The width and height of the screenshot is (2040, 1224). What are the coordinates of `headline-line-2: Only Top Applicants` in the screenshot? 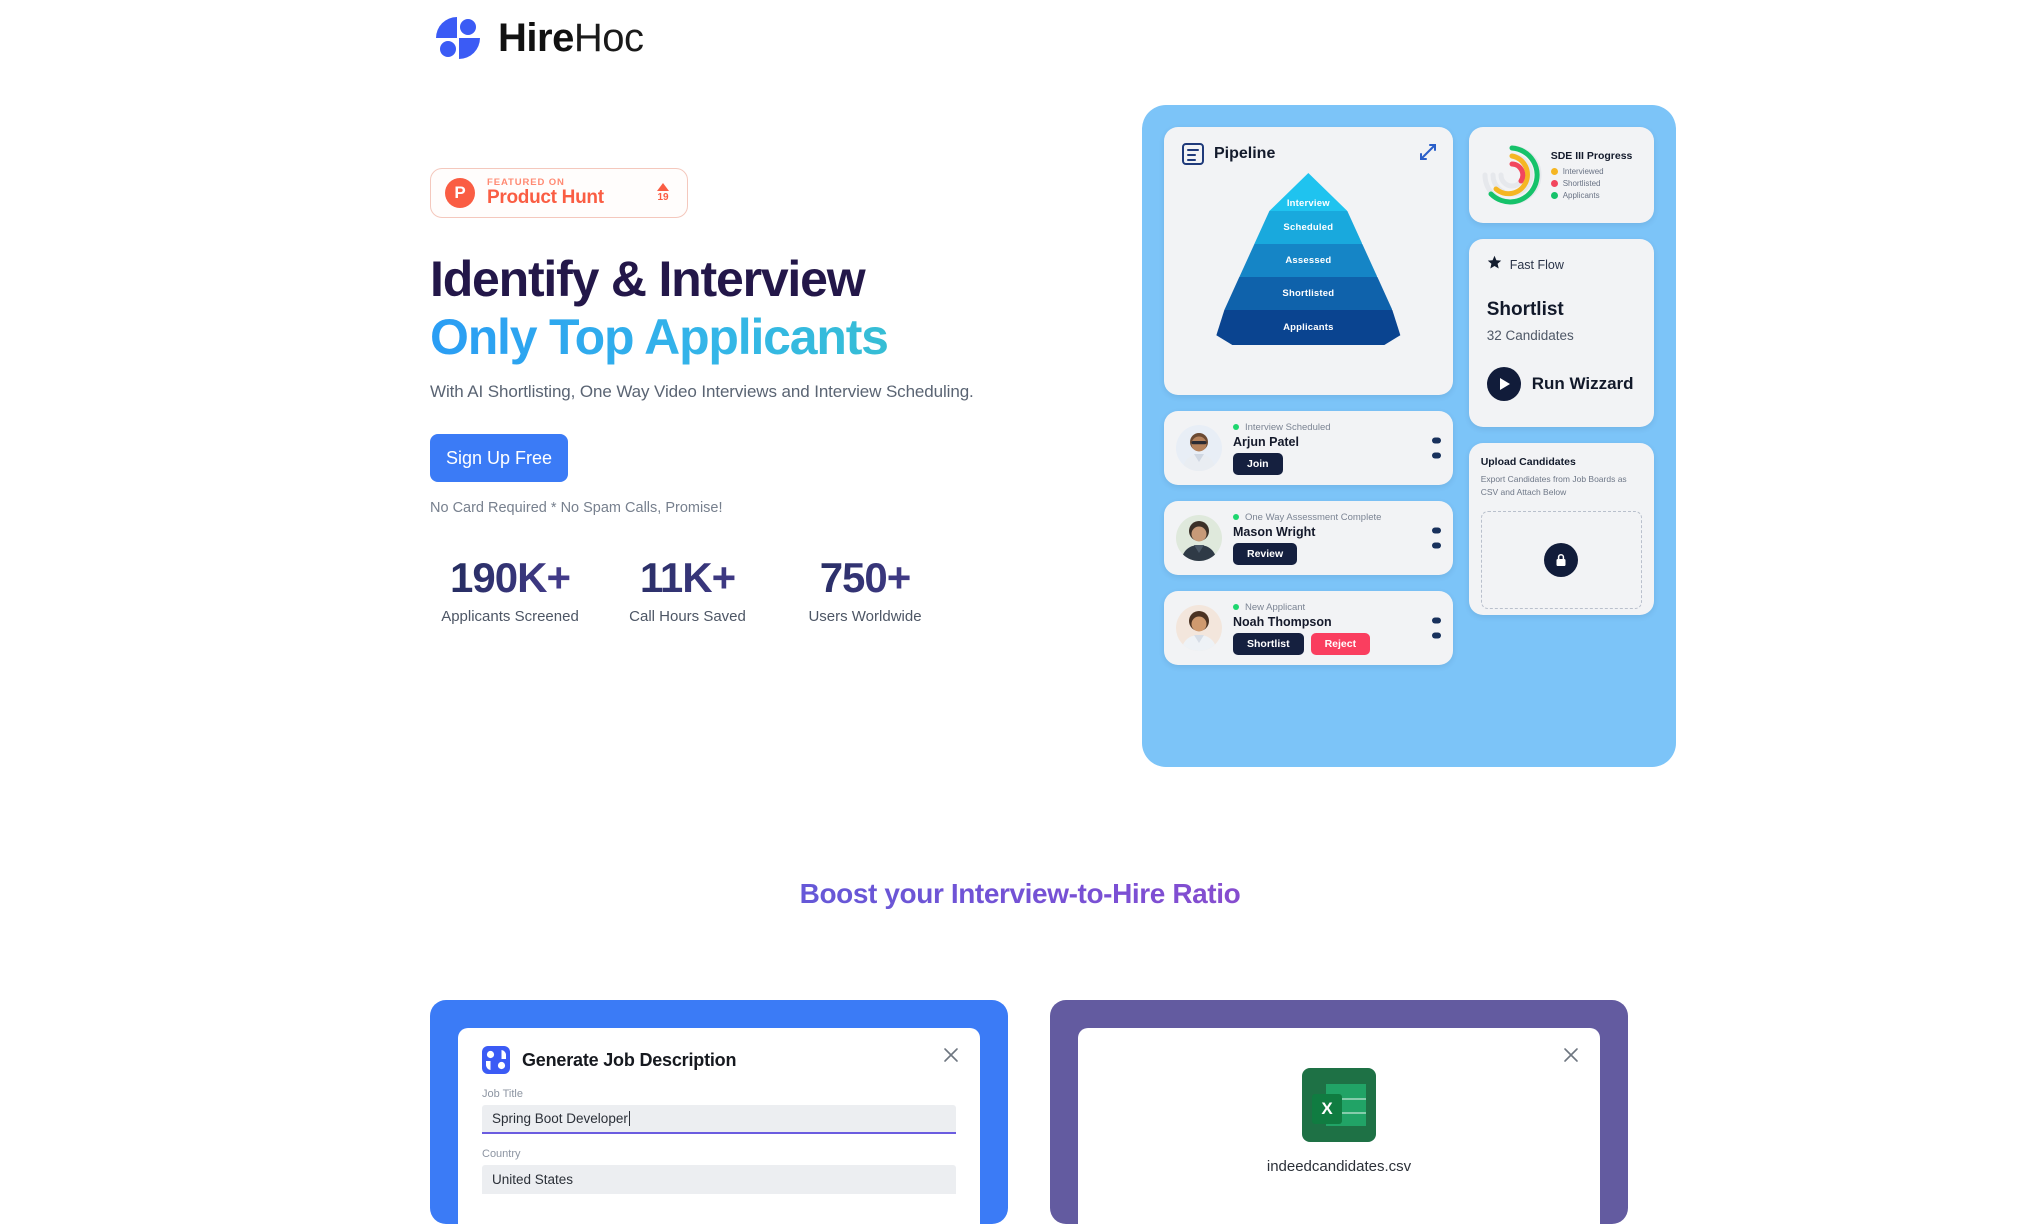 It's located at (750, 337).